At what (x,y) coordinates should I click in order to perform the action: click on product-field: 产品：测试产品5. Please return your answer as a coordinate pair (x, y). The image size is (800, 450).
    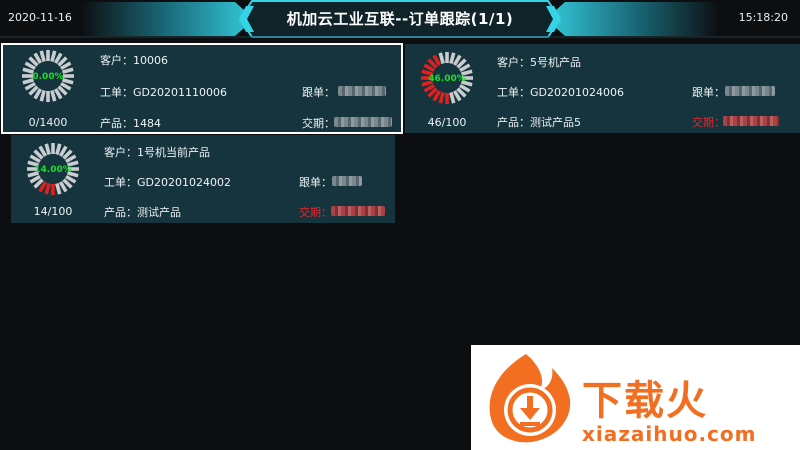
    Looking at the image, I should click on (539, 122).